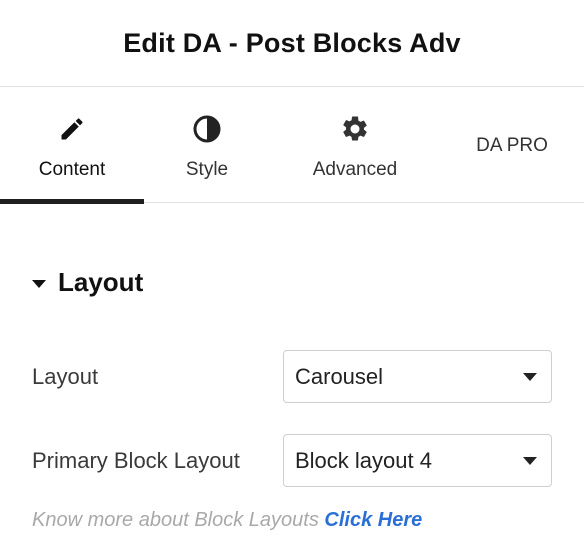 The height and width of the screenshot is (556, 584). What do you see at coordinates (355, 129) in the screenshot?
I see `gear-icon` at bounding box center [355, 129].